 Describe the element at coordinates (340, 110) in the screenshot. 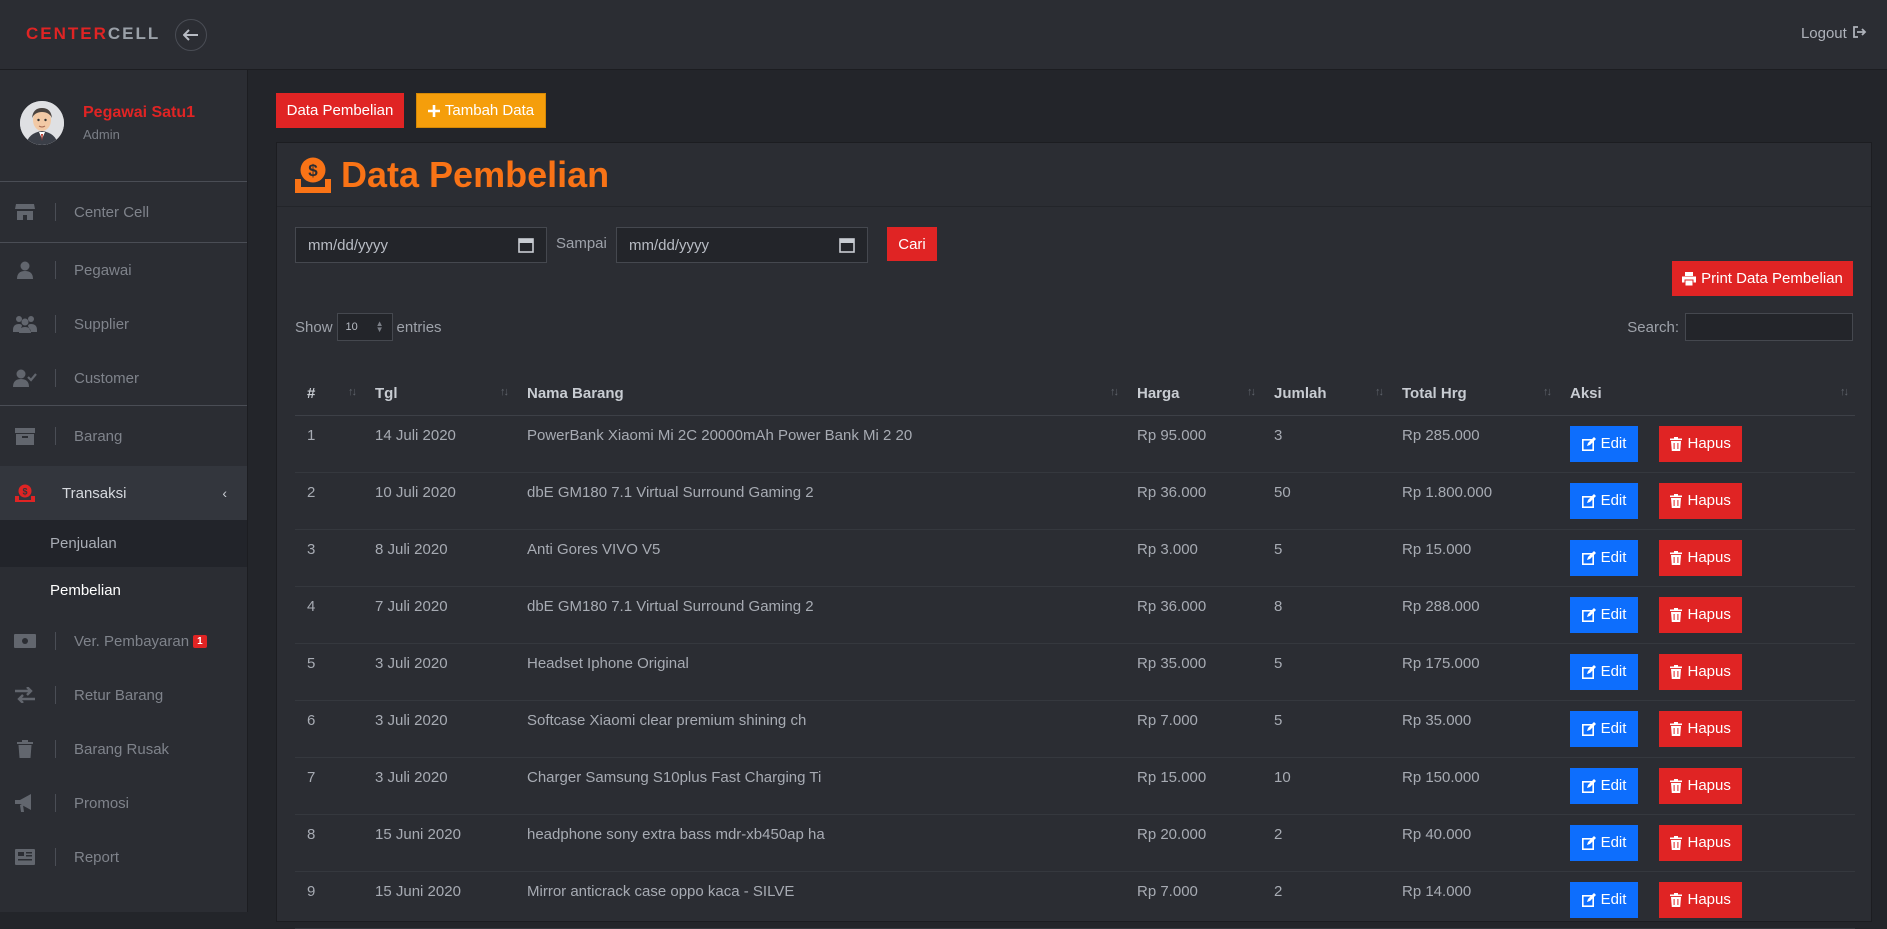

I see `data-pembelian-button: Data Pembelian` at that location.